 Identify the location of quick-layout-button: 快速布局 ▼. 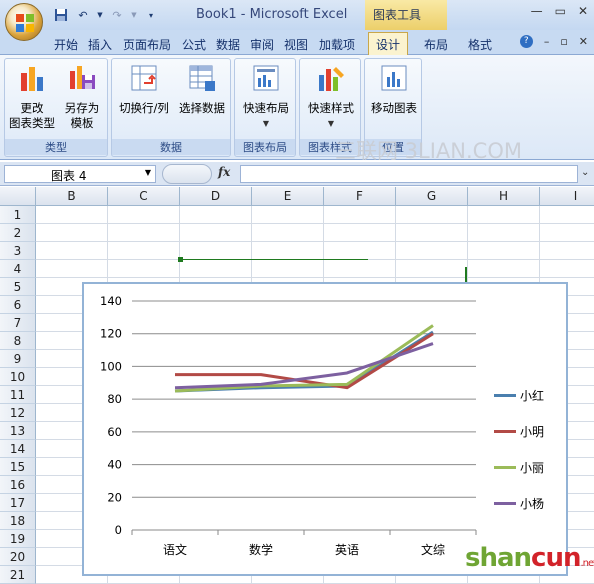
(266, 97).